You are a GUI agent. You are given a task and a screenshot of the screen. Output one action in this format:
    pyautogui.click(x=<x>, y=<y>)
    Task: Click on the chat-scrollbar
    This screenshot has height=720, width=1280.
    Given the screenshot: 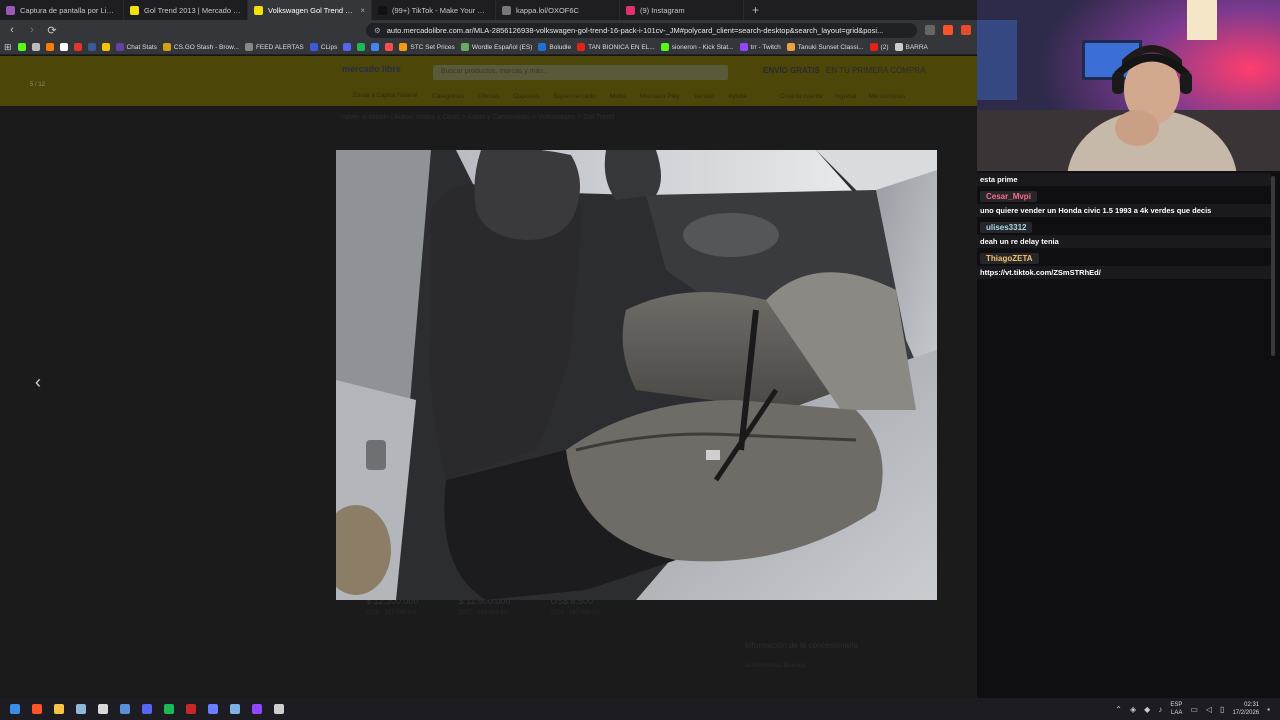 What is the action you would take?
    pyautogui.click(x=1273, y=266)
    